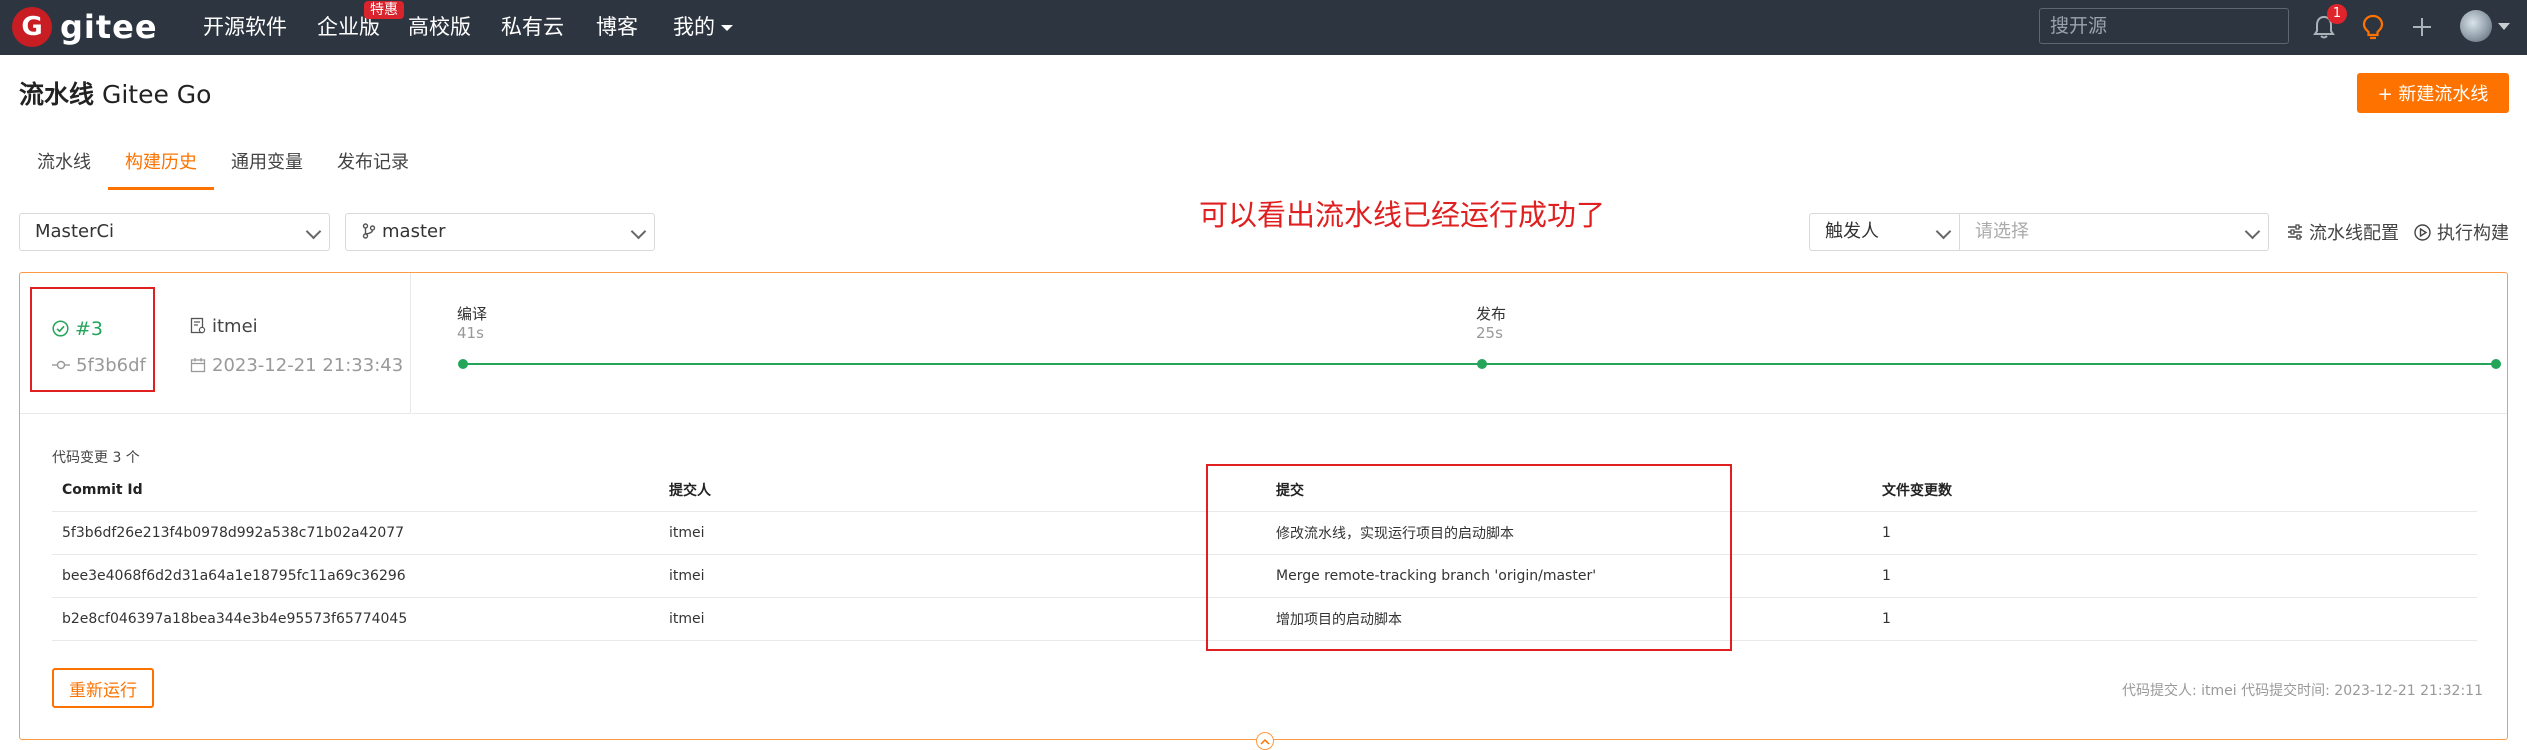 The width and height of the screenshot is (2527, 750). Describe the element at coordinates (96, 458) in the screenshot. I see `code-changes-title: 代码变更 3 个` at that location.